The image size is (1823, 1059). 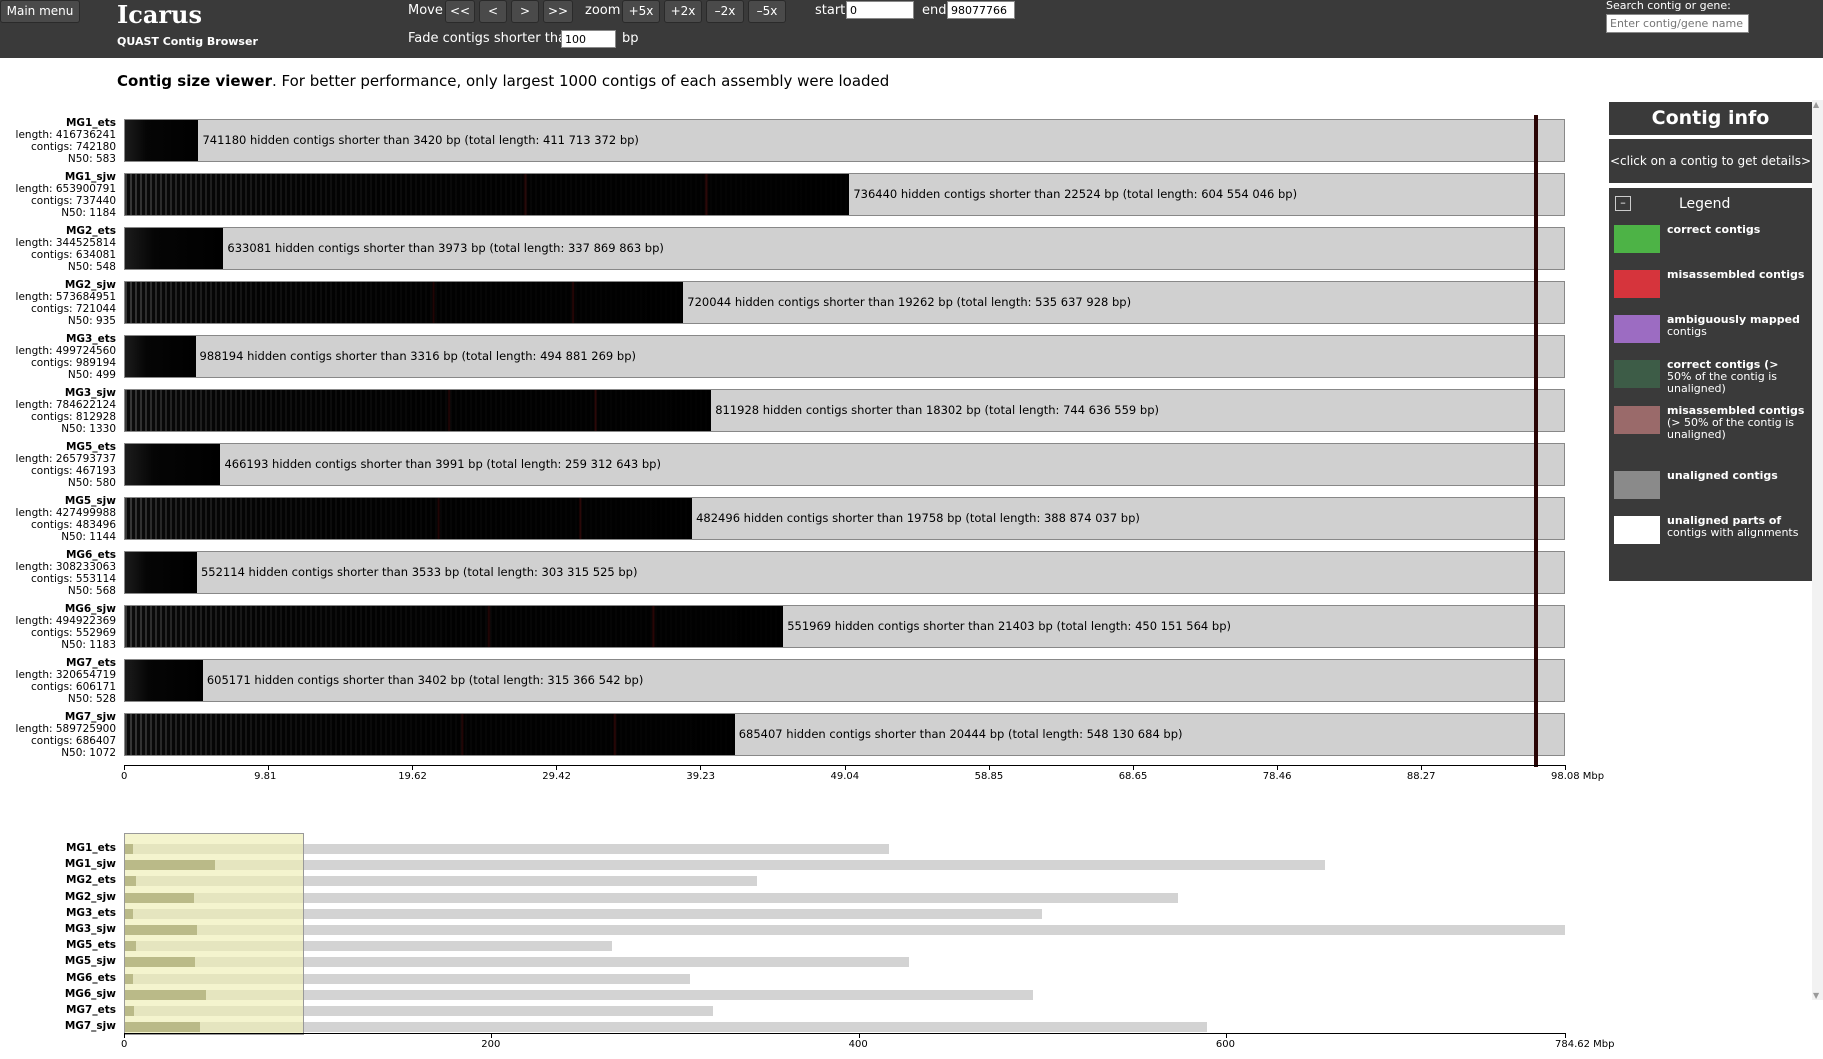 What do you see at coordinates (493, 11) in the screenshot?
I see `move-left-button: <` at bounding box center [493, 11].